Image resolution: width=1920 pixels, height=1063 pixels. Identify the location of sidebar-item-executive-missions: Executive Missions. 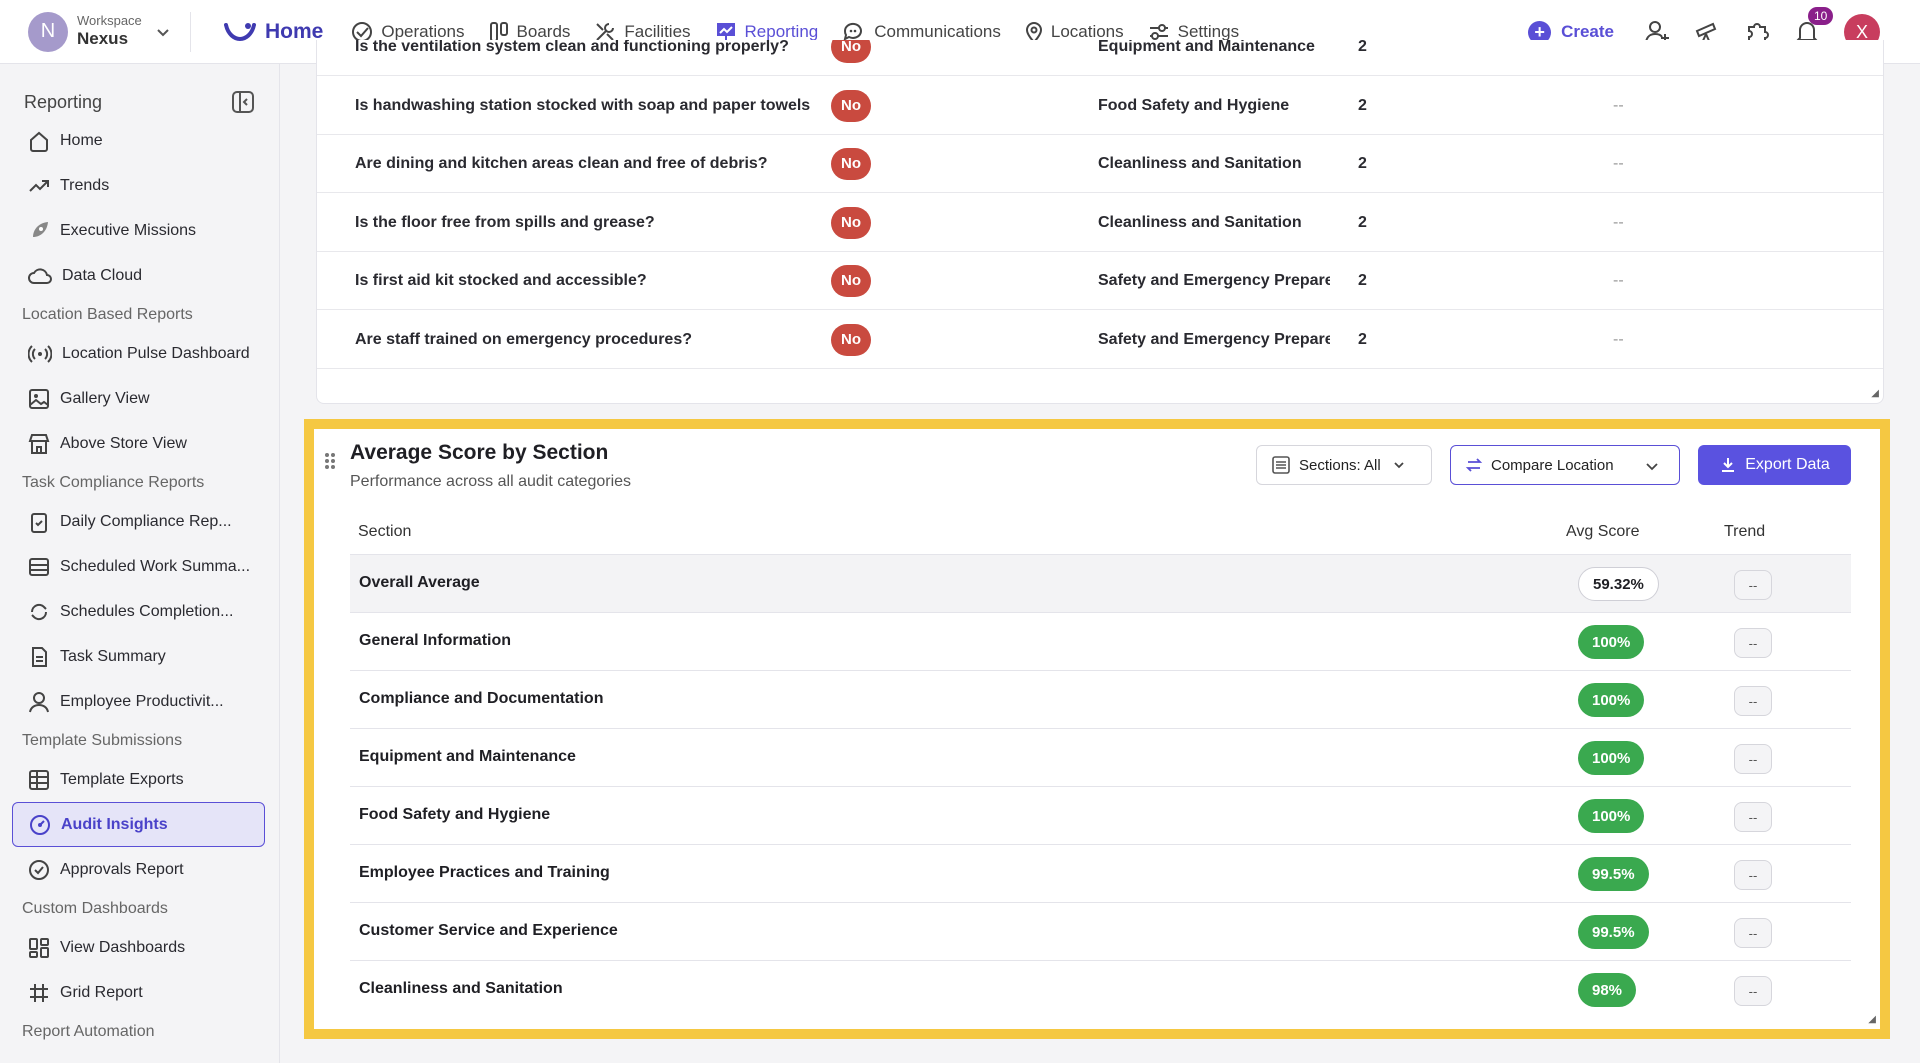
(139, 230).